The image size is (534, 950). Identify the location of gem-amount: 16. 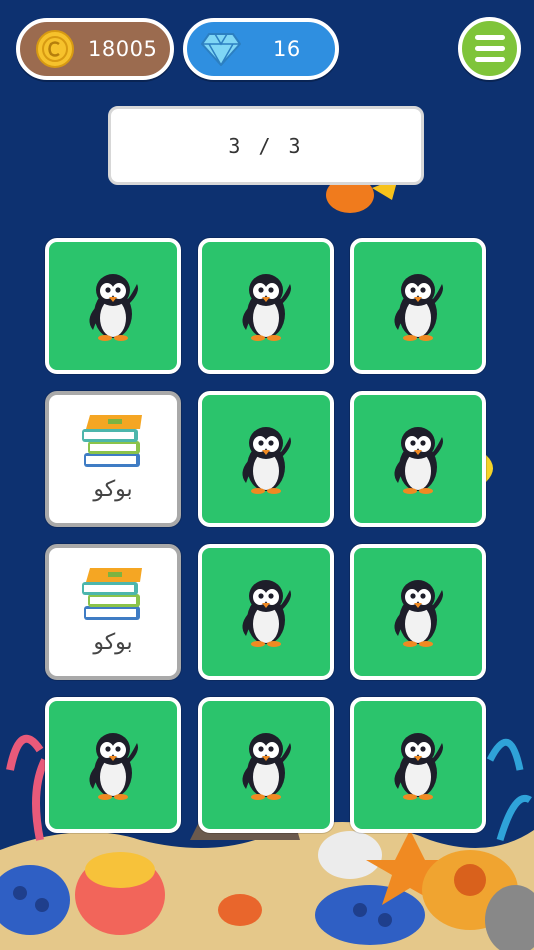
(287, 49).